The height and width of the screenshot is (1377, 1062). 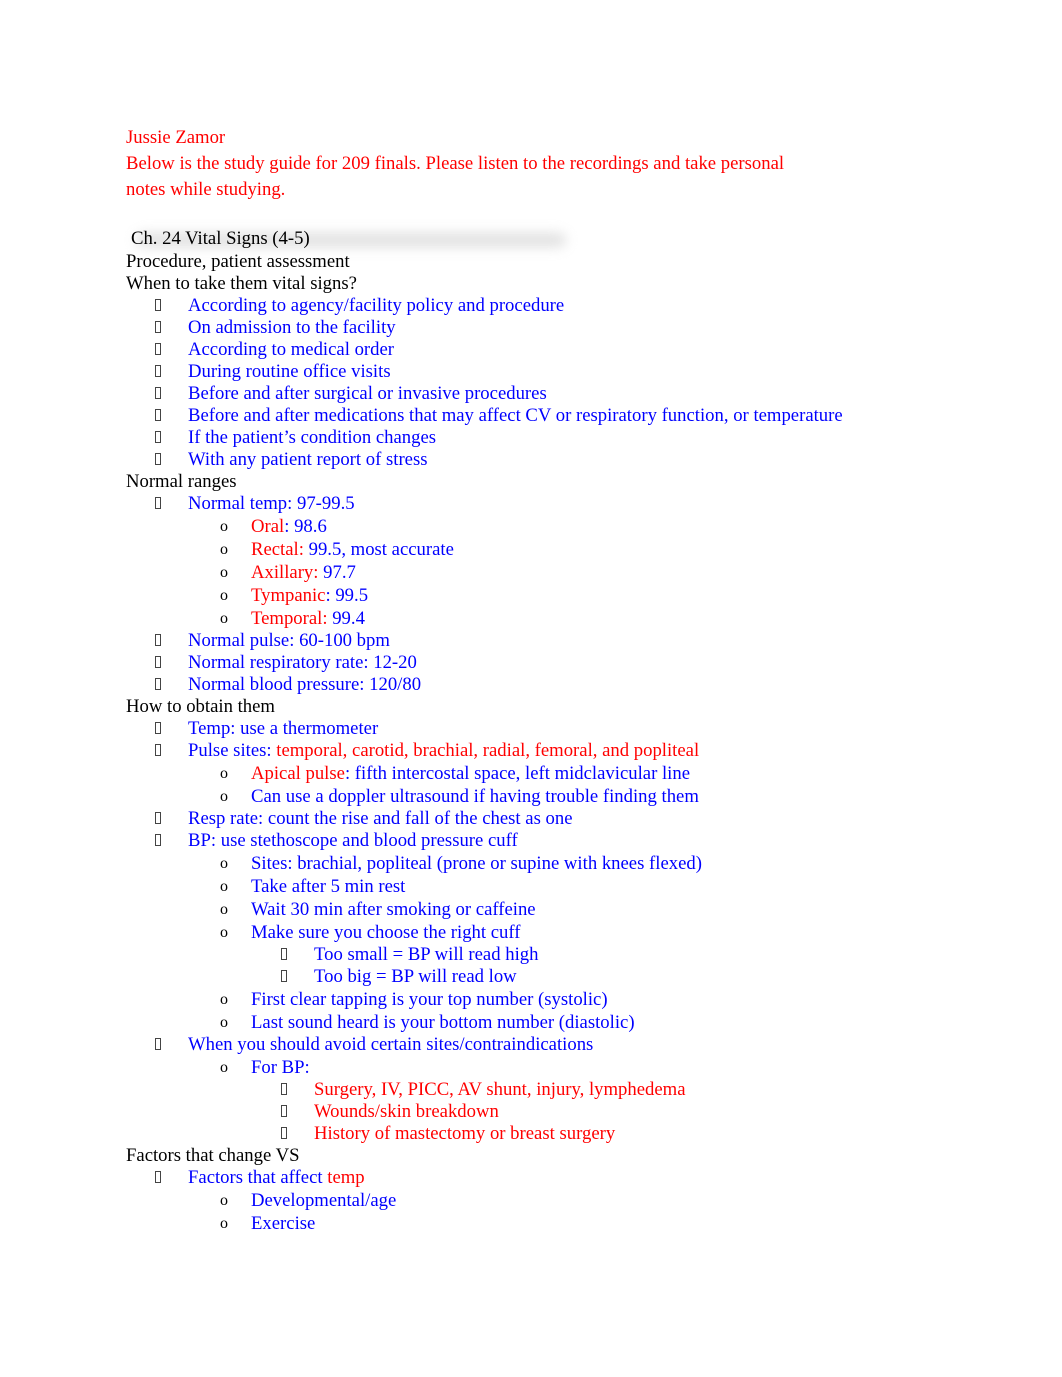 I want to click on line-text: Normal blood pressure: 120/80, so click(x=304, y=685).